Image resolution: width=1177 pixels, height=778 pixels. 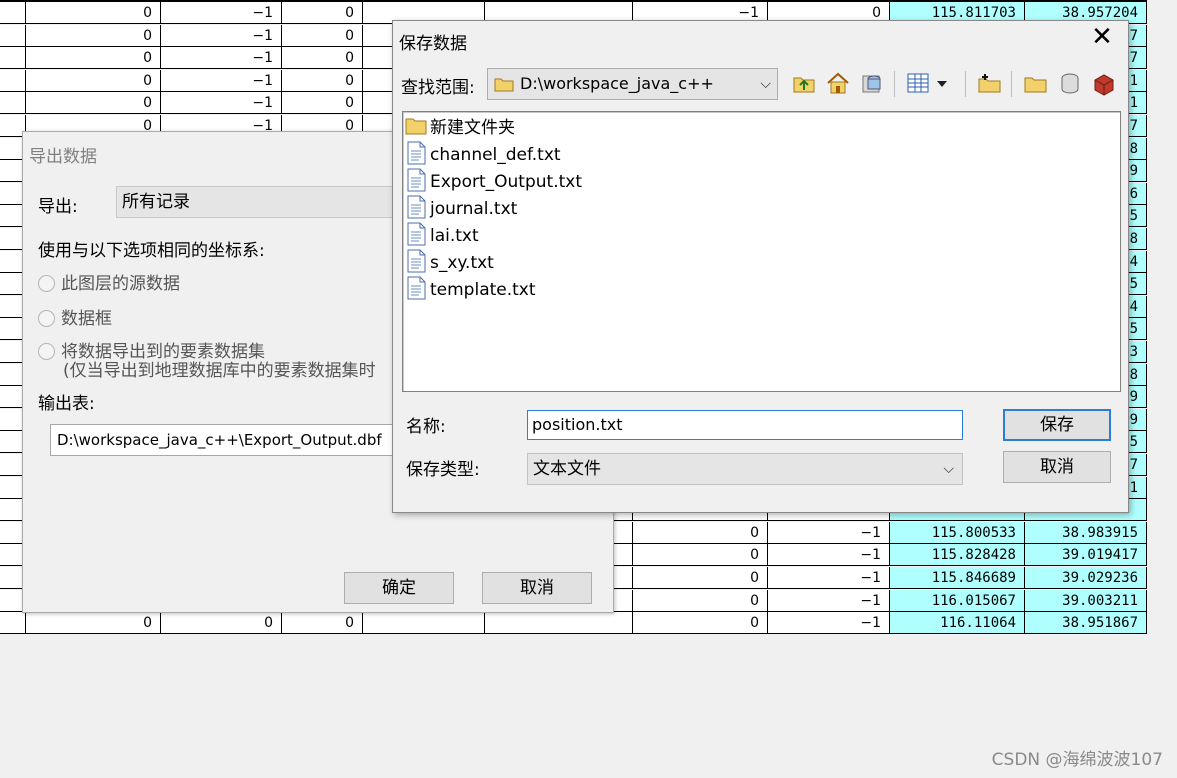 I want to click on table-cell: 115.800533, so click(x=957, y=532).